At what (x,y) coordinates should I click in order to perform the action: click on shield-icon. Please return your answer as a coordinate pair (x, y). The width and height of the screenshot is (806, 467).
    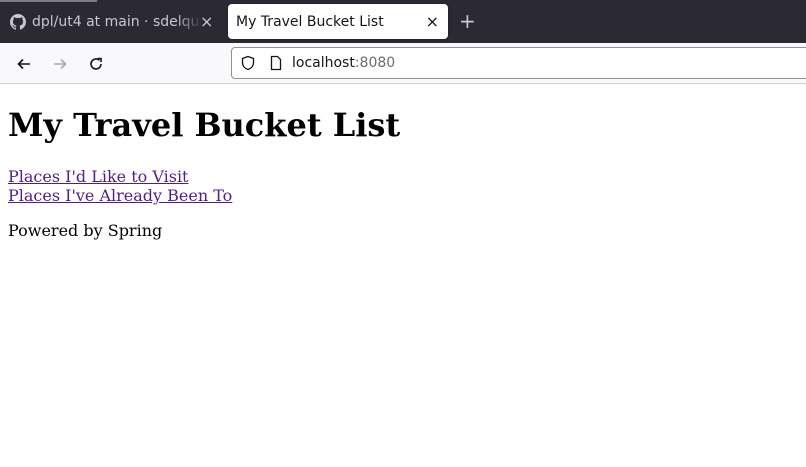
    Looking at the image, I should click on (248, 63).